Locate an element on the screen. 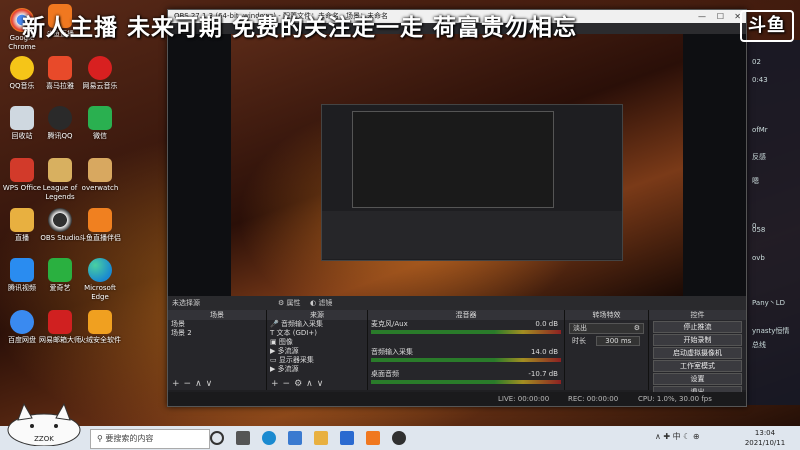  filters-button: ◐ 滤镜 is located at coordinates (321, 303).